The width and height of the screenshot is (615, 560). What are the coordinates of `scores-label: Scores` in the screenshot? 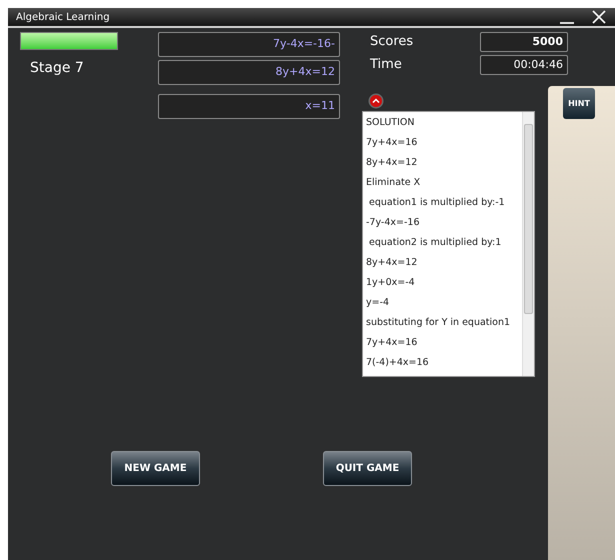 It's located at (392, 42).